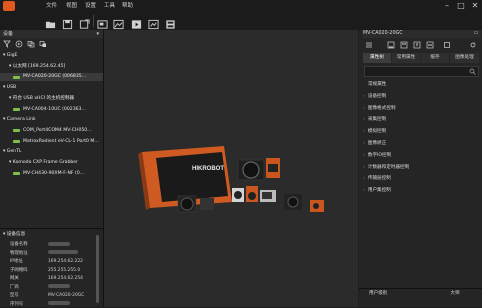 This screenshot has height=308, width=482. What do you see at coordinates (21, 120) in the screenshot?
I see `tree-item-label: Camera Link` at bounding box center [21, 120].